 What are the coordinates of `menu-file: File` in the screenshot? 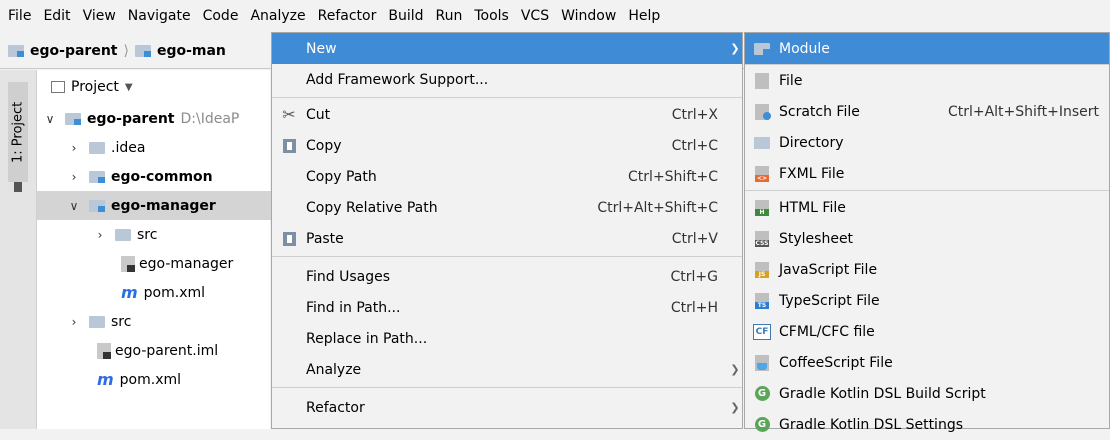 It's located at (19, 16).